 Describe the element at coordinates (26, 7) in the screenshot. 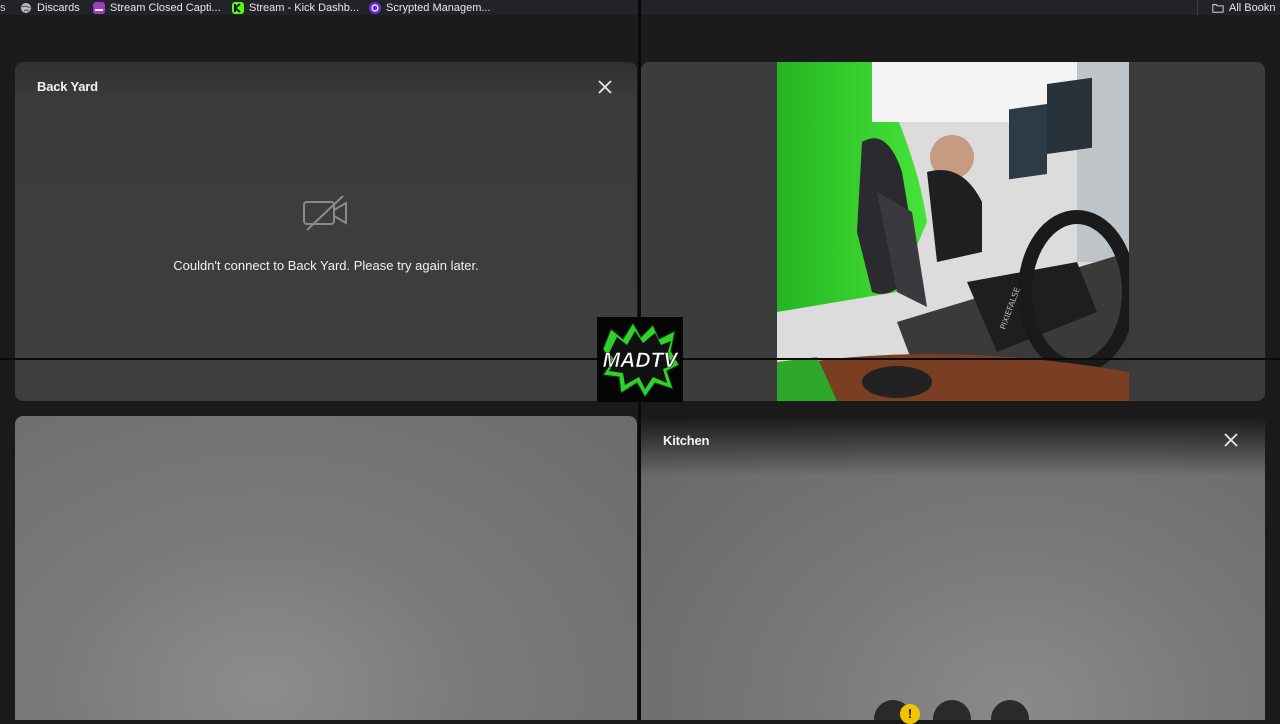

I see `globe-icon` at that location.